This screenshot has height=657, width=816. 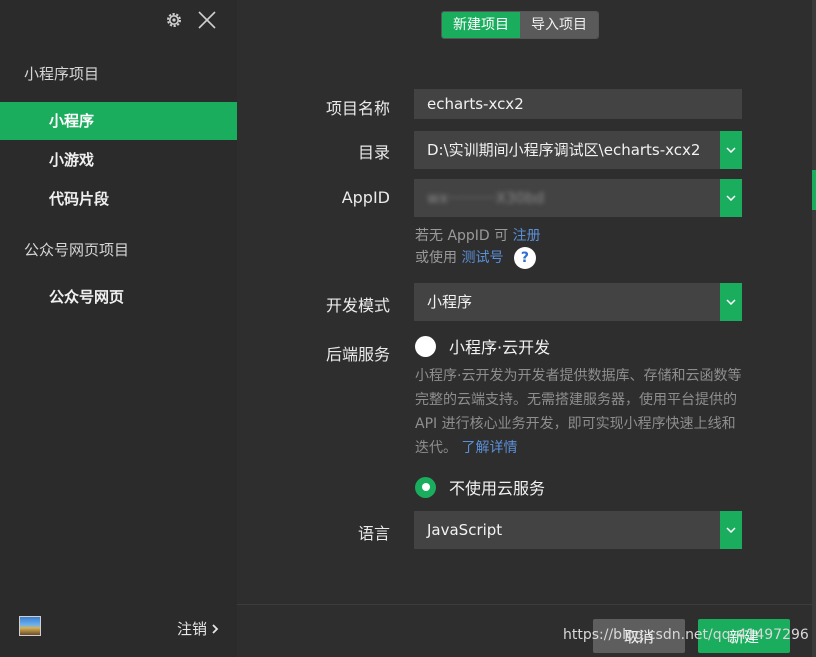 I want to click on logout-button: 注销, so click(x=198, y=628).